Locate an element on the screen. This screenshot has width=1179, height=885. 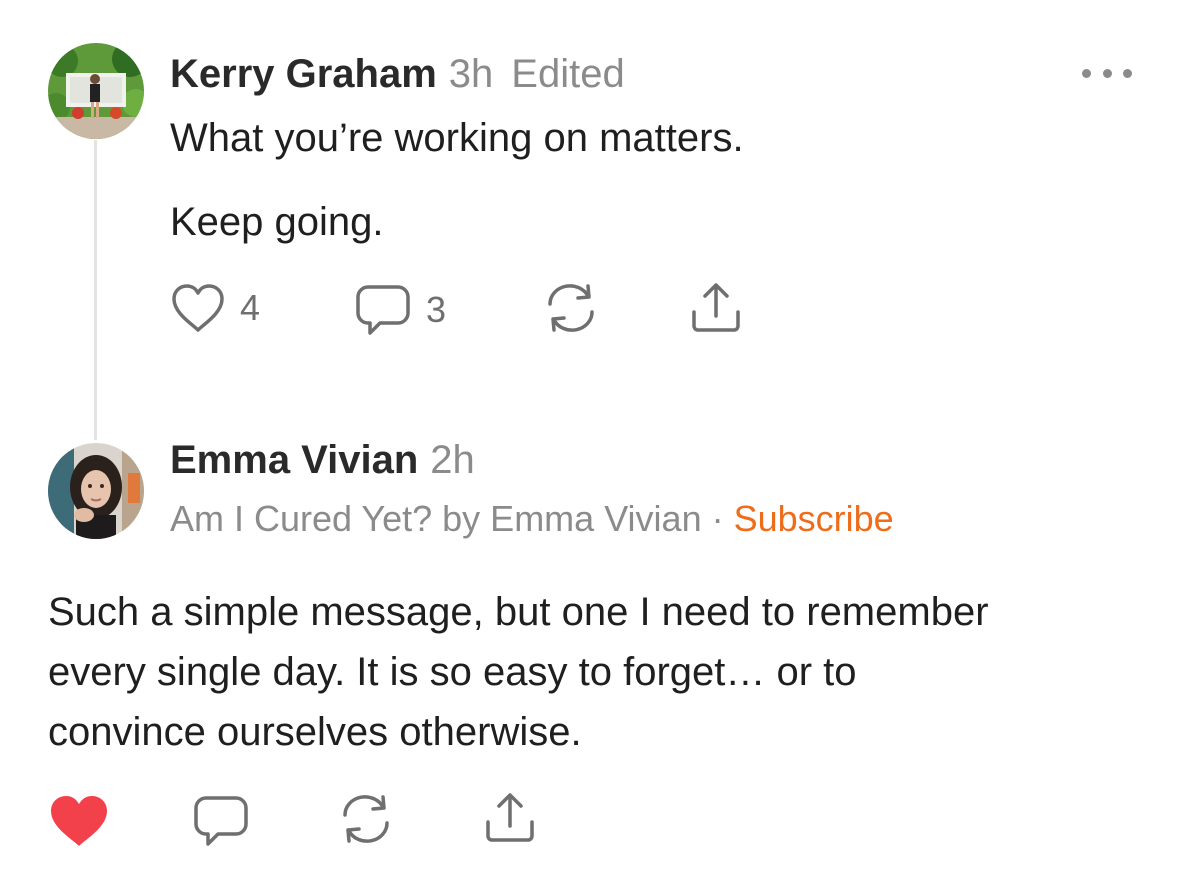
reply-button is located at coordinates (221, 821).